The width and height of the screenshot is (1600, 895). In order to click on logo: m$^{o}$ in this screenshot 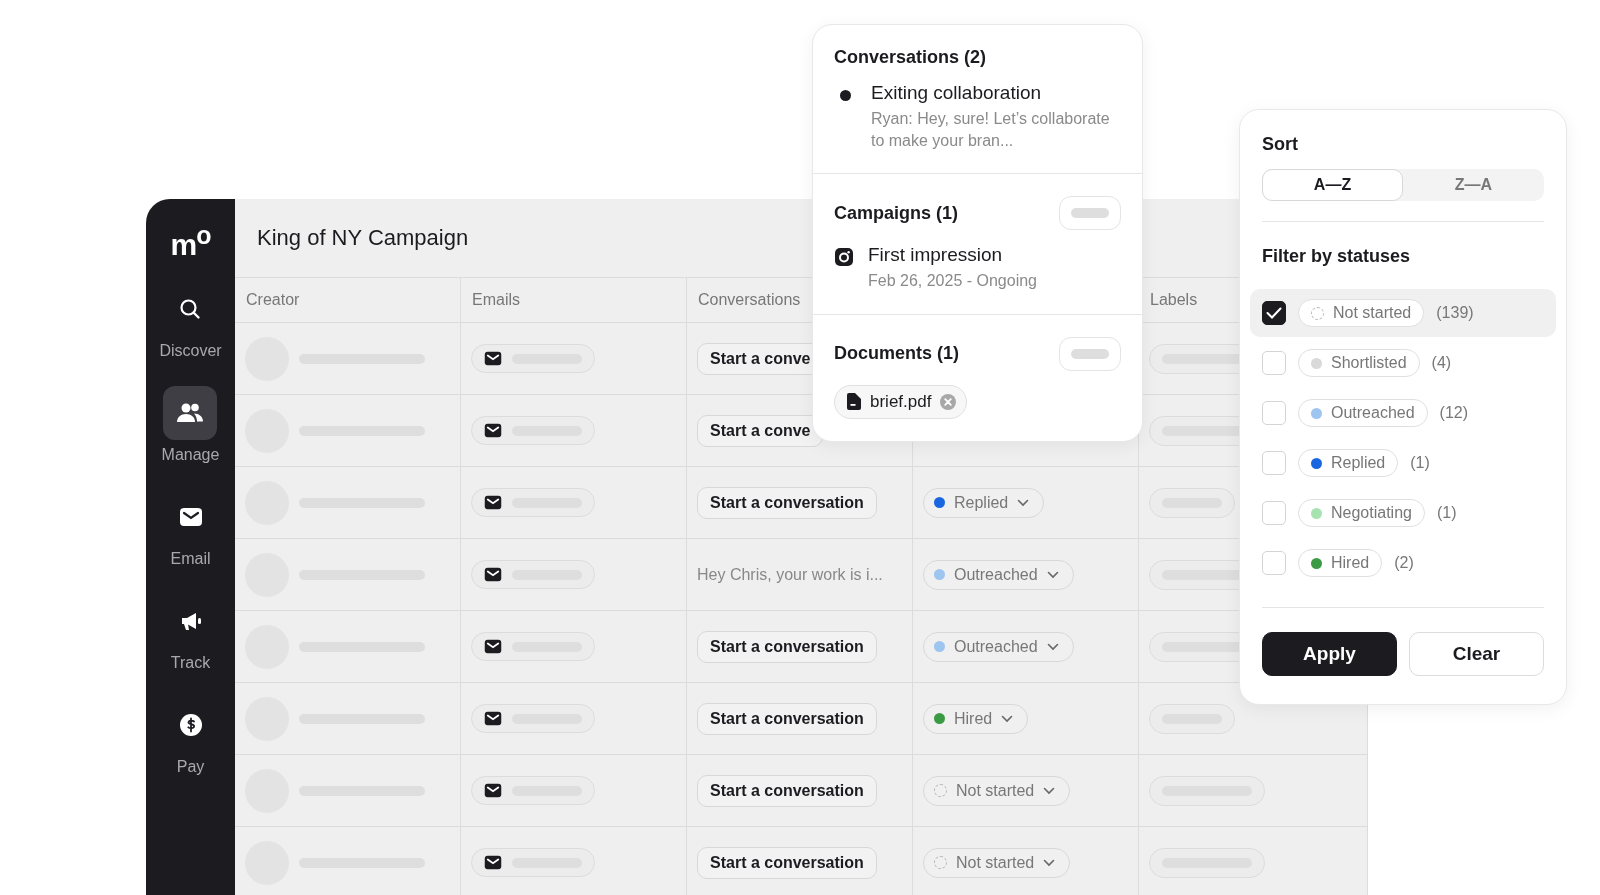, I will do `click(190, 241)`.